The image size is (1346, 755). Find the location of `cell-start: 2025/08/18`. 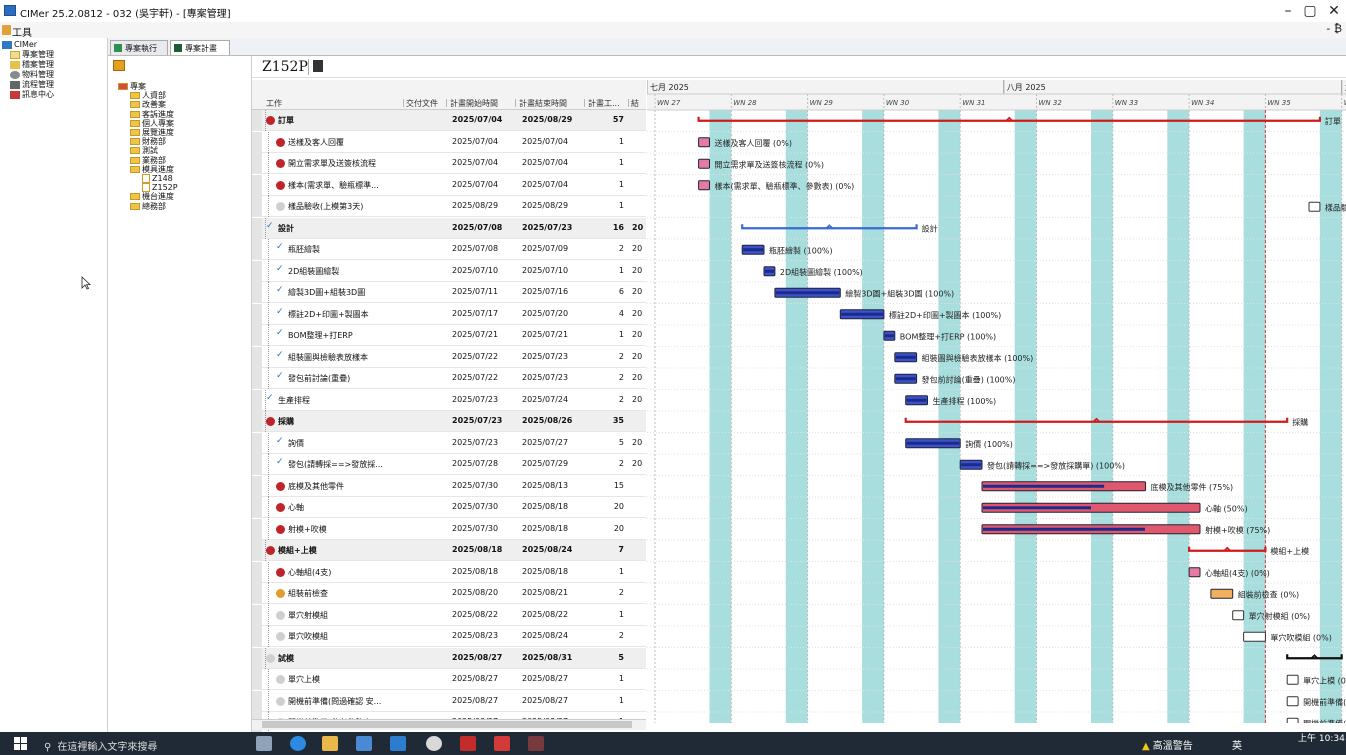

cell-start: 2025/08/18 is located at coordinates (477, 549).